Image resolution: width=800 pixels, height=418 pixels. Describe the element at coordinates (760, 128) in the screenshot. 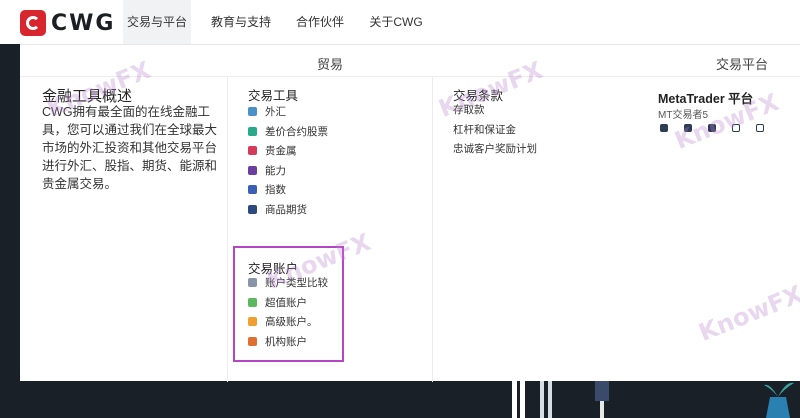

I see `web-icon` at that location.